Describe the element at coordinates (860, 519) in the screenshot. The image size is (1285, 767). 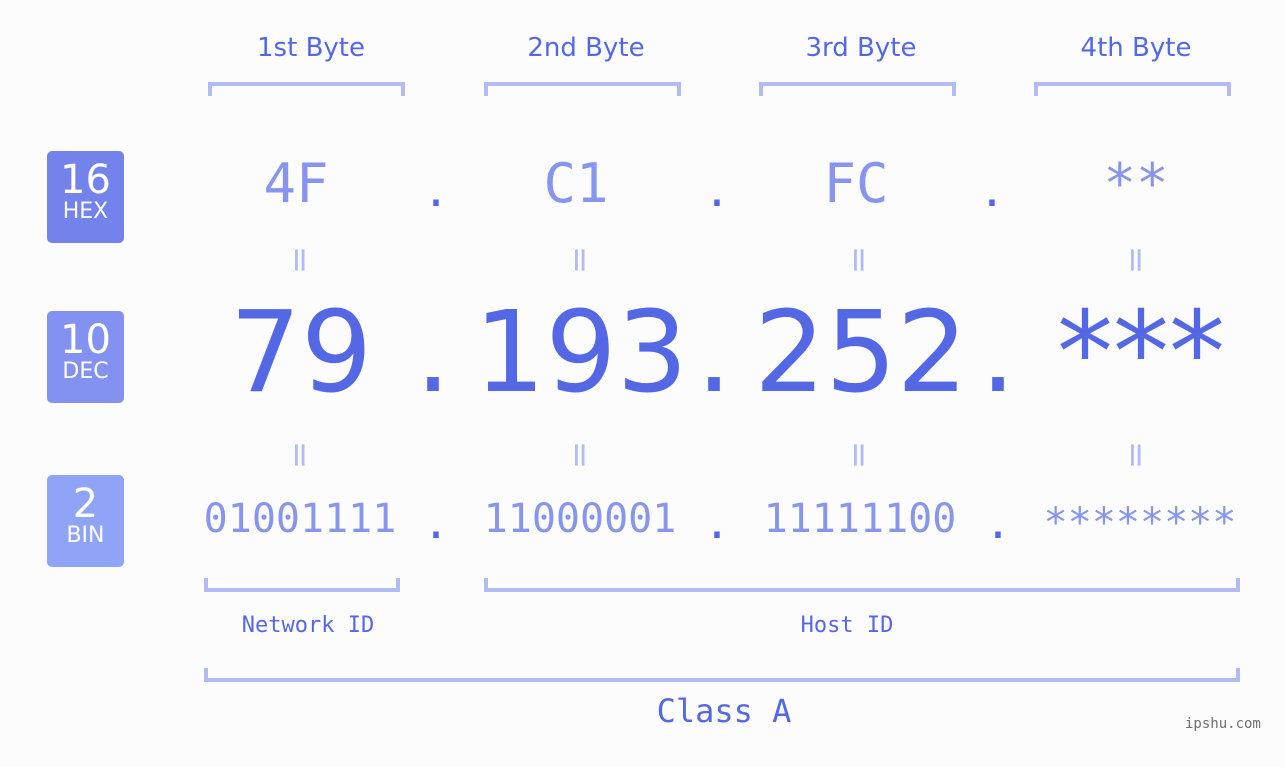
I see `bin-byte-3: 11111100` at that location.